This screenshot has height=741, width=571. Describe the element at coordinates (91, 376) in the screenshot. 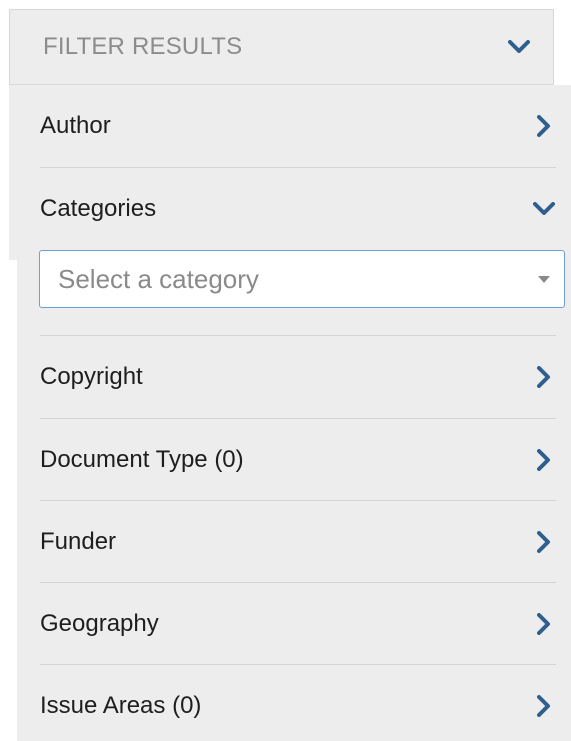

I see `filter-label: Copyright` at that location.